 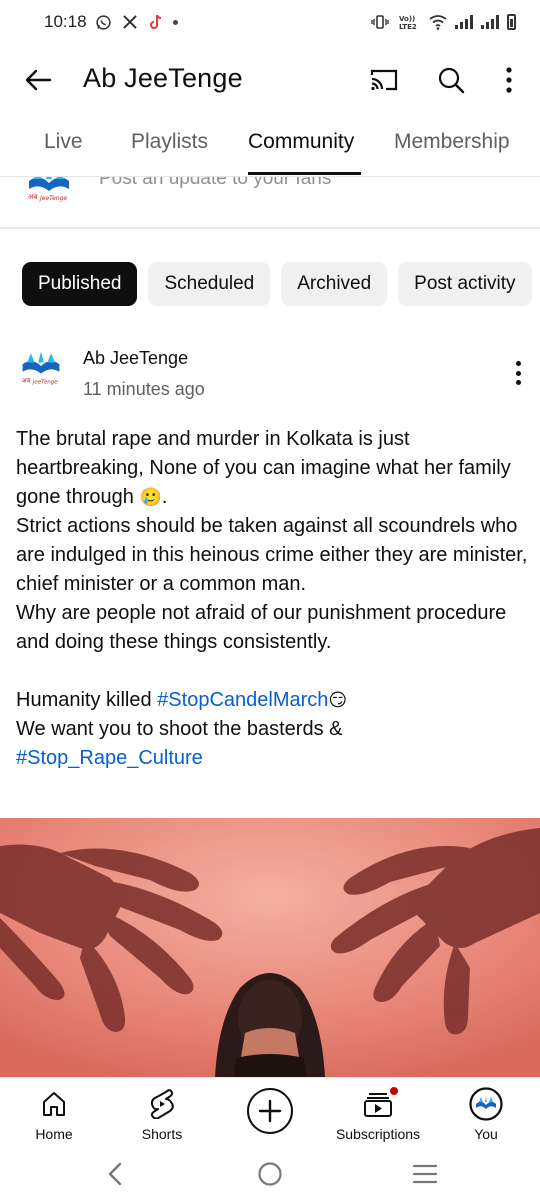 I want to click on battery-icon, so click(x=511, y=22).